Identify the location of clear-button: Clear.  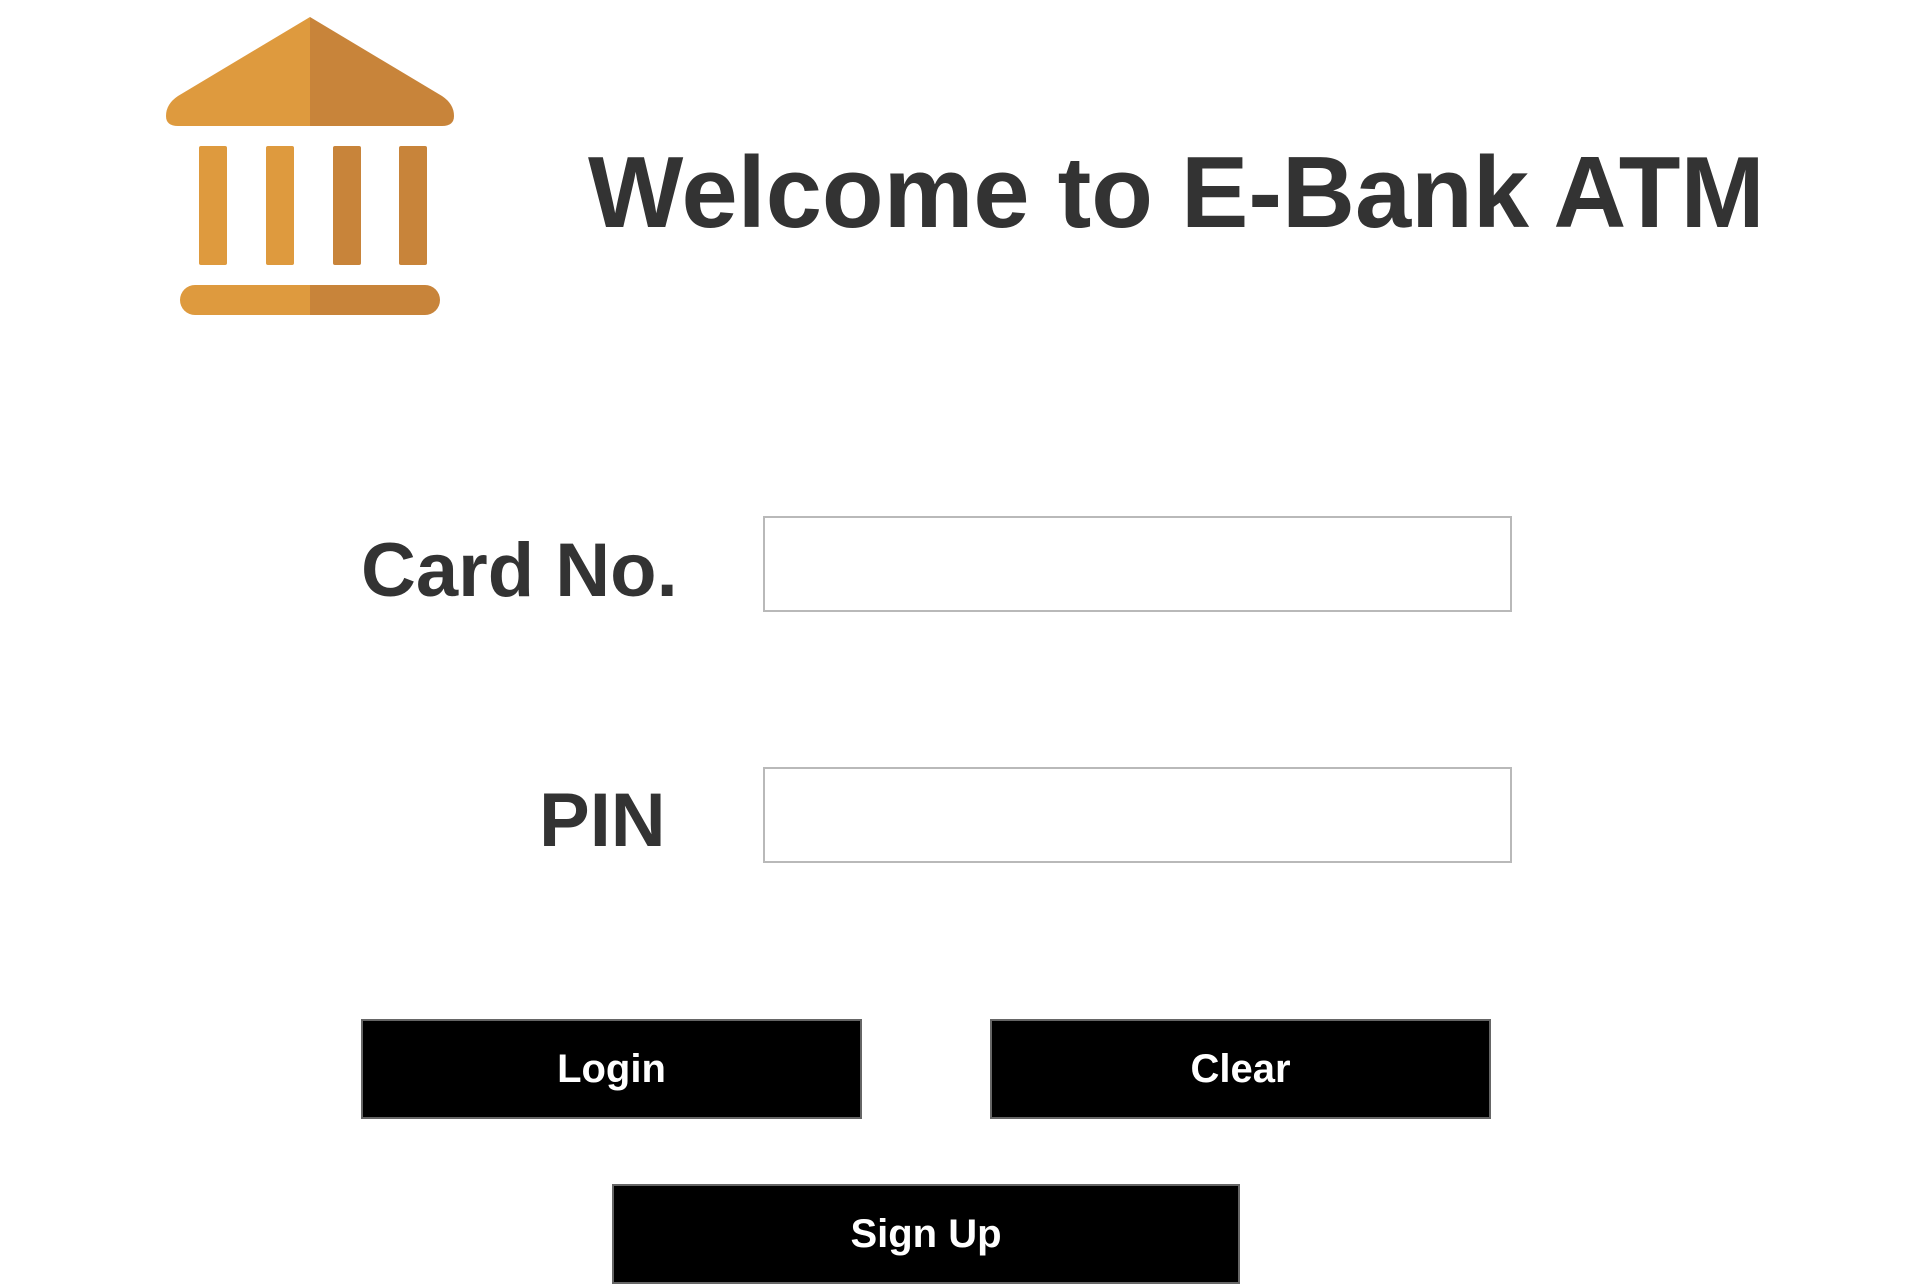
(1240, 1069).